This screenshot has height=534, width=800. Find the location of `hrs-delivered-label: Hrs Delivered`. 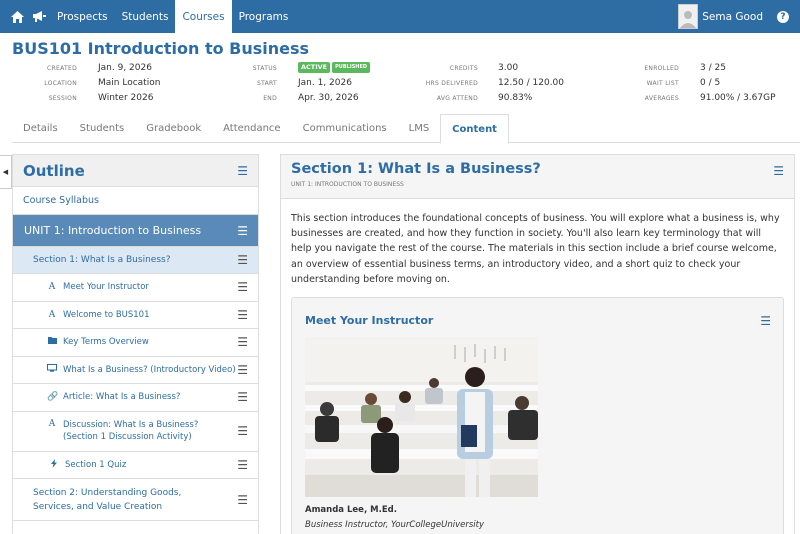

hrs-delivered-label: Hrs Delivered is located at coordinates (451, 83).